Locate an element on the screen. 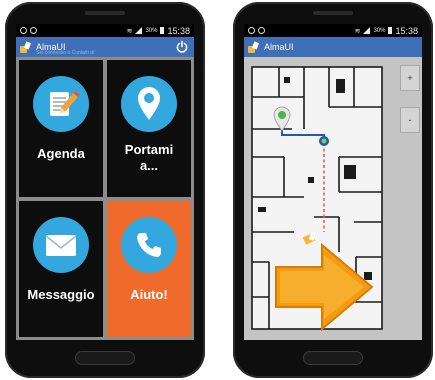 This screenshot has height=380, width=435. power-button is located at coordinates (182, 47).